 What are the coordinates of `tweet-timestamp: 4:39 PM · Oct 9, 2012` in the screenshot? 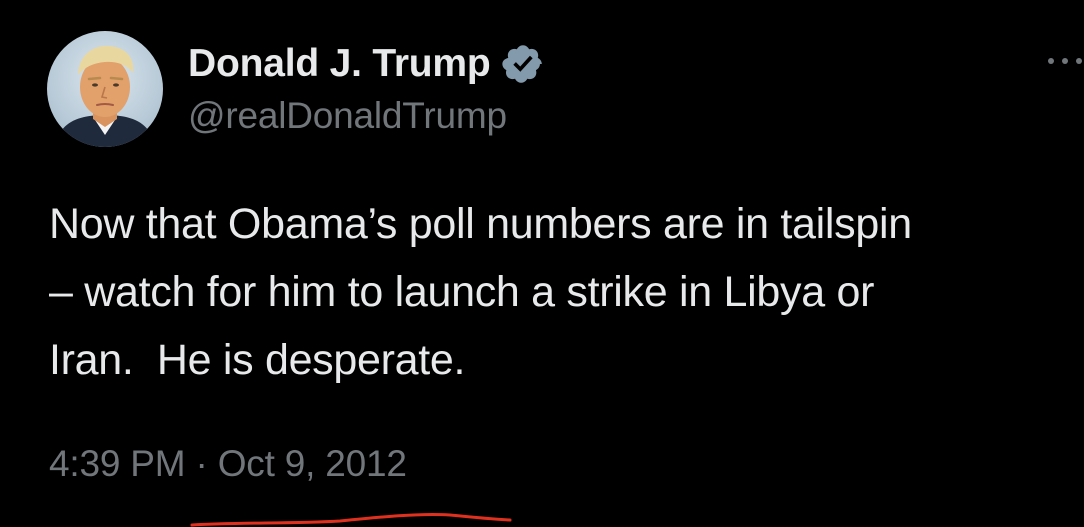 It's located at (228, 464).